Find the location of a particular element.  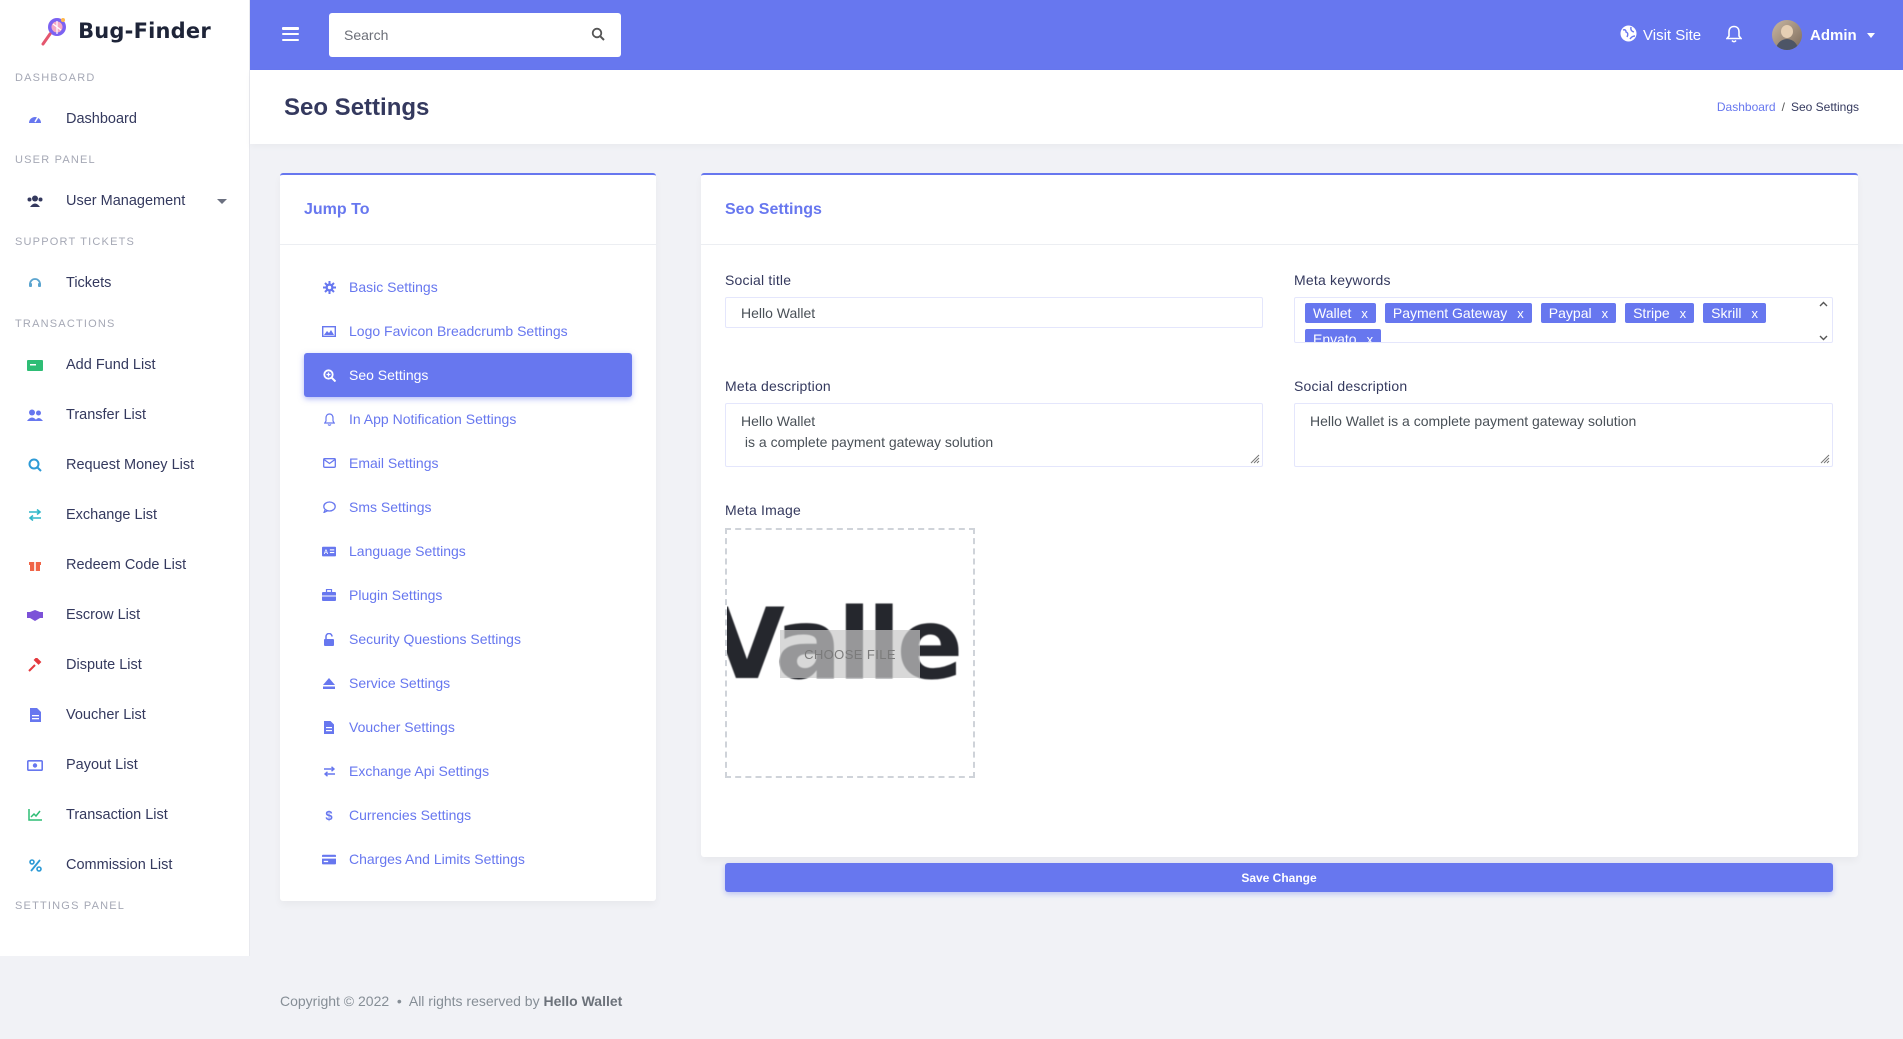

social-title-input: Hello Wallet is located at coordinates (994, 312).